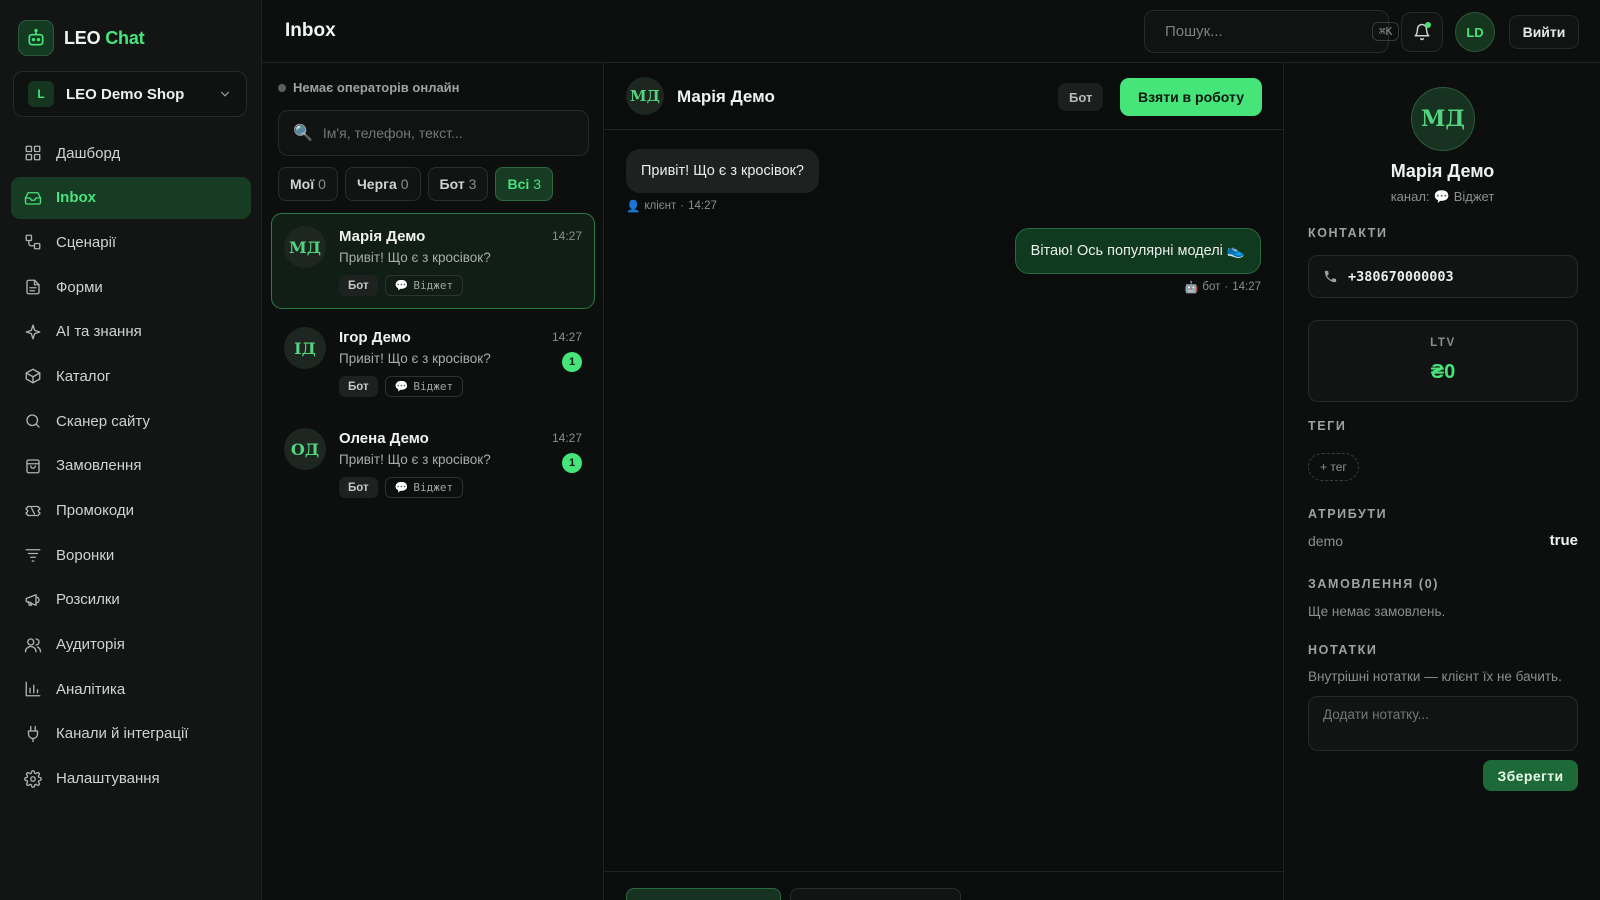 The width and height of the screenshot is (1600, 900). Describe the element at coordinates (1474, 196) in the screenshot. I see `channel-name: Віджет` at that location.